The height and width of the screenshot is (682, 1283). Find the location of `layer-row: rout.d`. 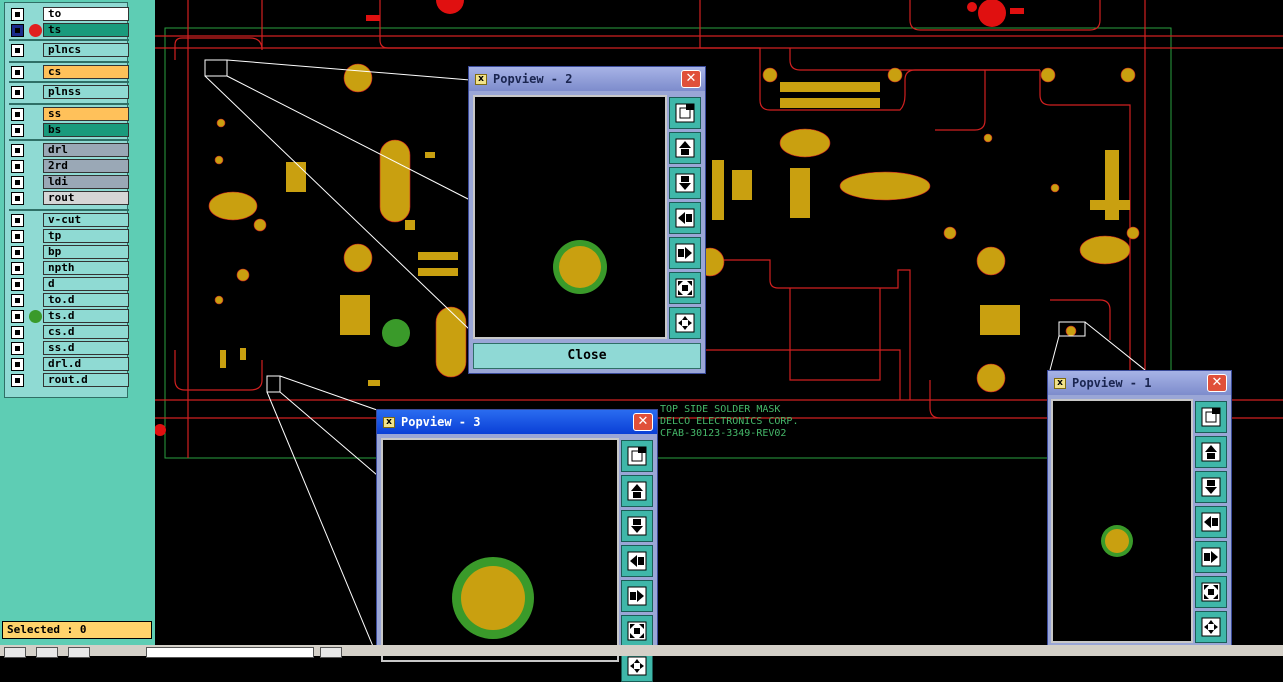

layer-row: rout.d is located at coordinates (68, 380).